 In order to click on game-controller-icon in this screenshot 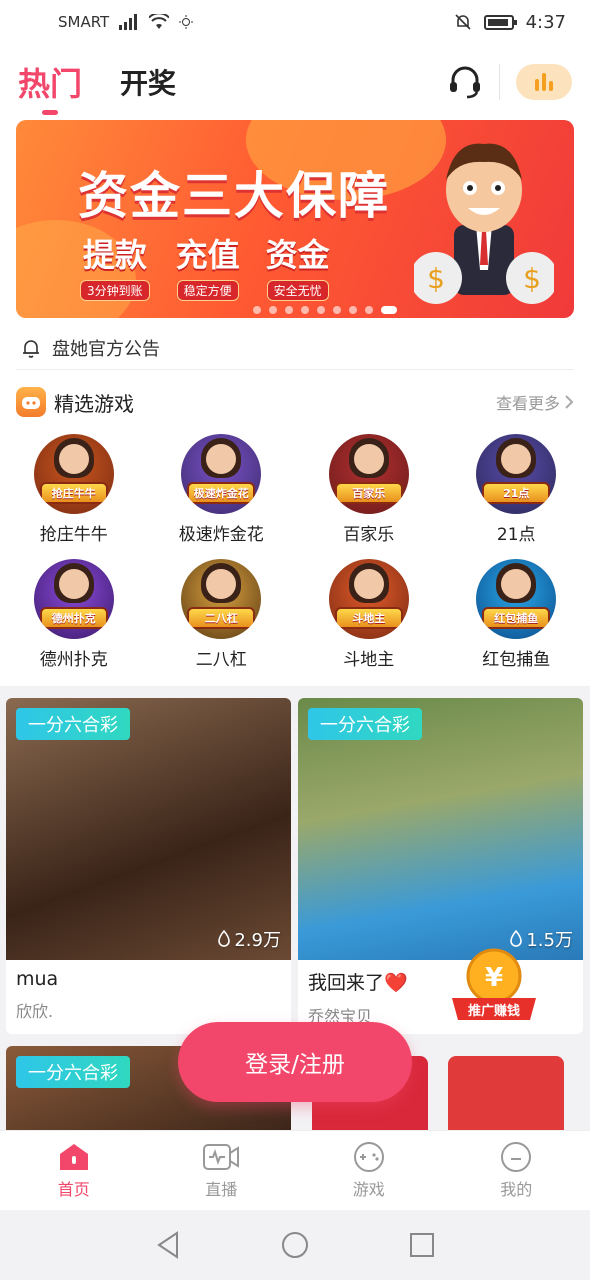, I will do `click(31, 402)`.